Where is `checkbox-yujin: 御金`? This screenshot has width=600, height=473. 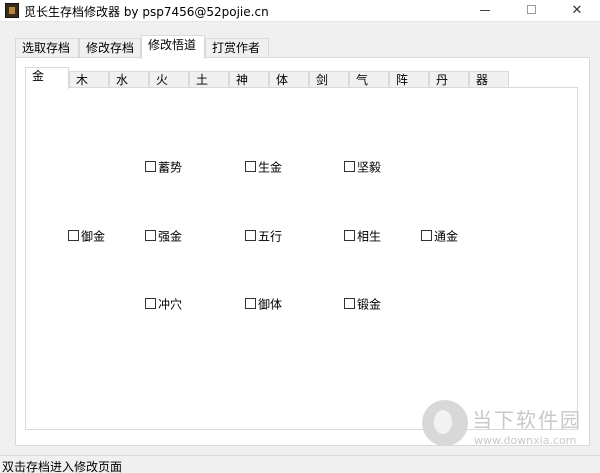 checkbox-yujin: 御金 is located at coordinates (86, 237).